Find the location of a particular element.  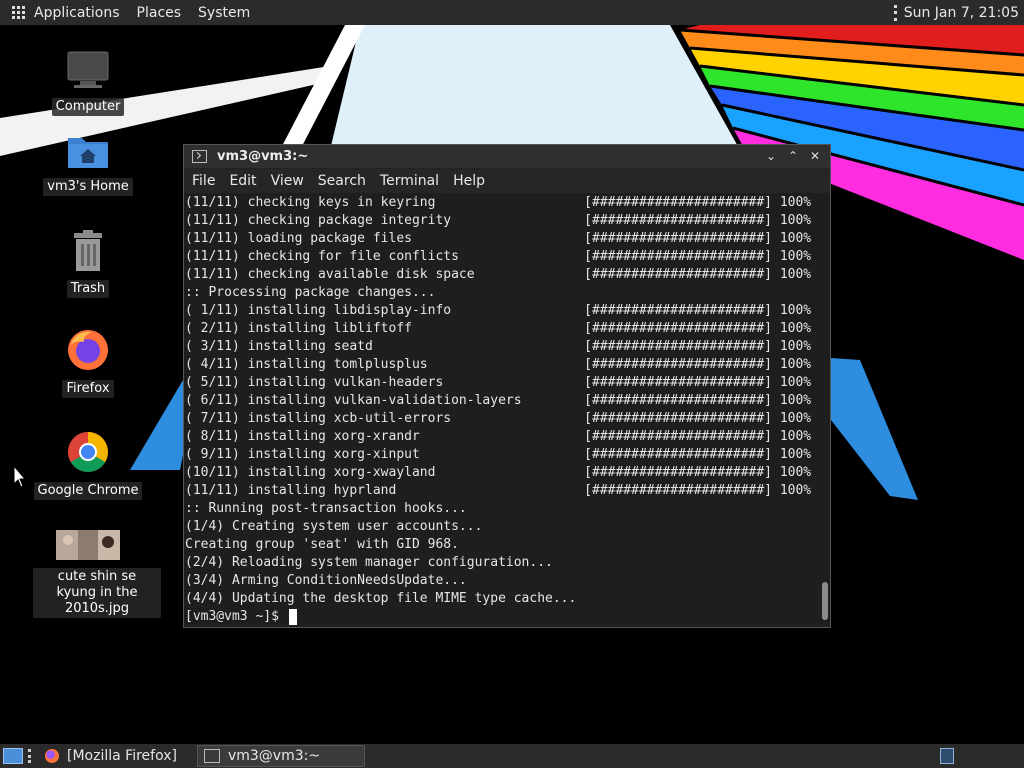

desktop-icon-image-file: cute shin se kyung in the 2010s.jpg is located at coordinates (97, 574).